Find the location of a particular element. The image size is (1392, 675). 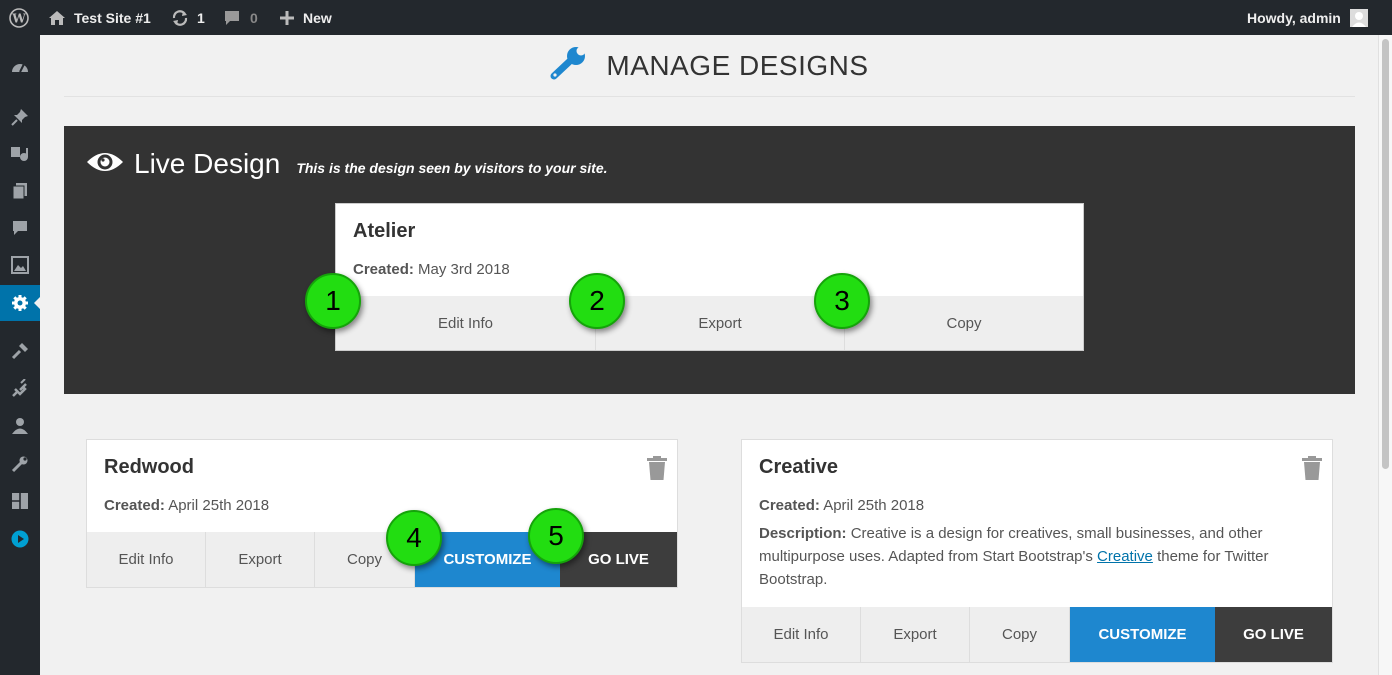

admin-bar: W Test Site #1 1 0 New Howdy, admin is located at coordinates (696, 17).